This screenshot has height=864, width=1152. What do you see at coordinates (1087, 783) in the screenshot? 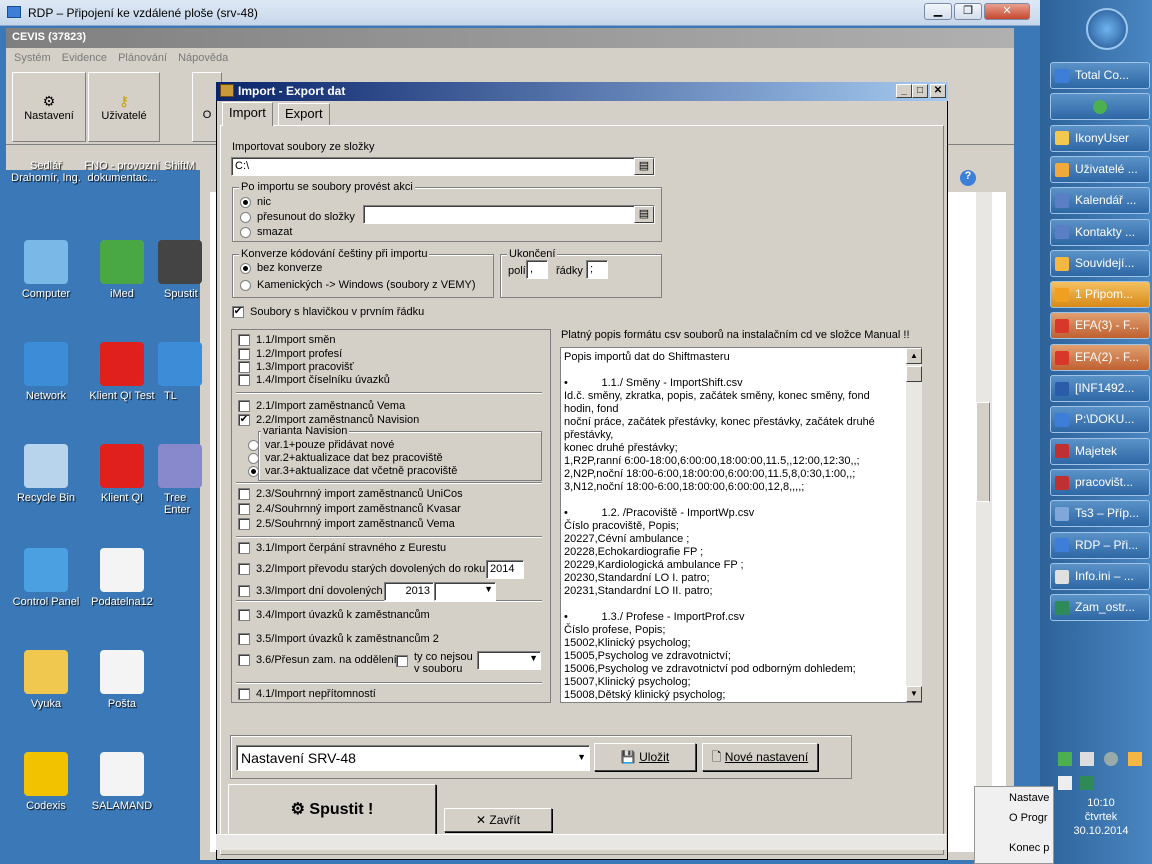
I see `tray-shield-icon` at bounding box center [1087, 783].